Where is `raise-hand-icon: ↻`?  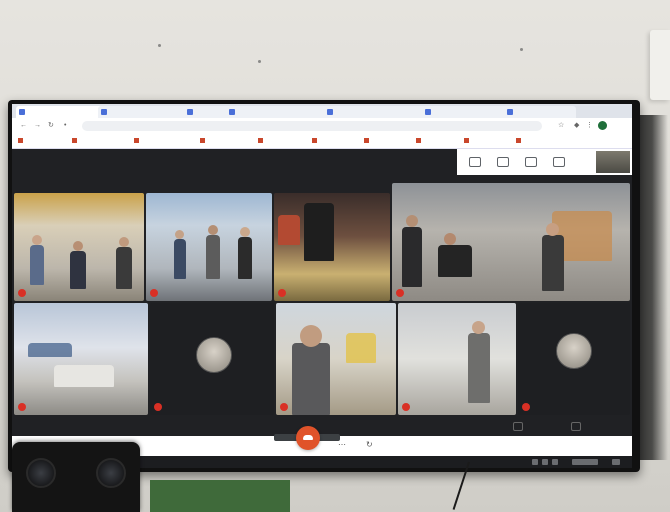
raise-hand-icon: ↻ is located at coordinates (369, 445).